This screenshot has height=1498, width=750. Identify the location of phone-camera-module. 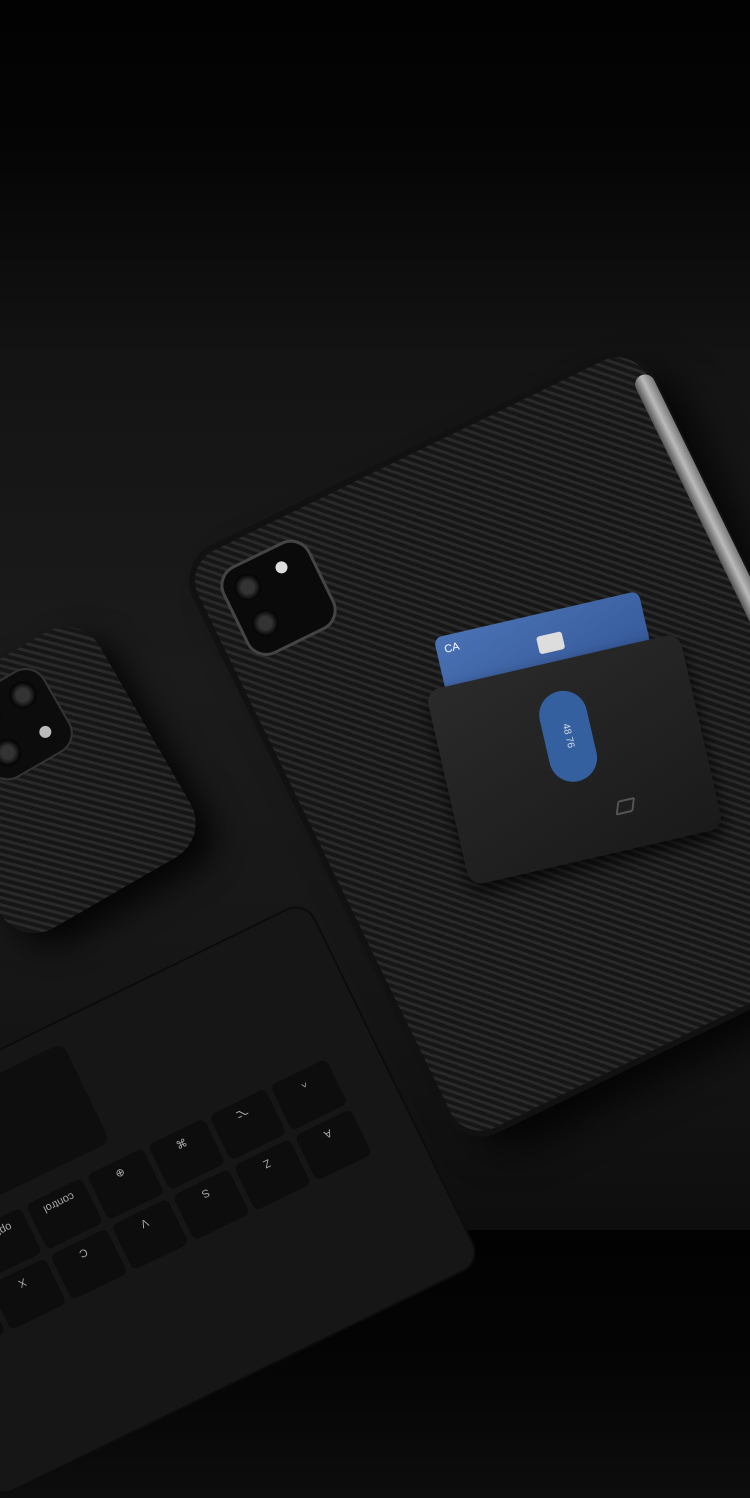
(40, 724).